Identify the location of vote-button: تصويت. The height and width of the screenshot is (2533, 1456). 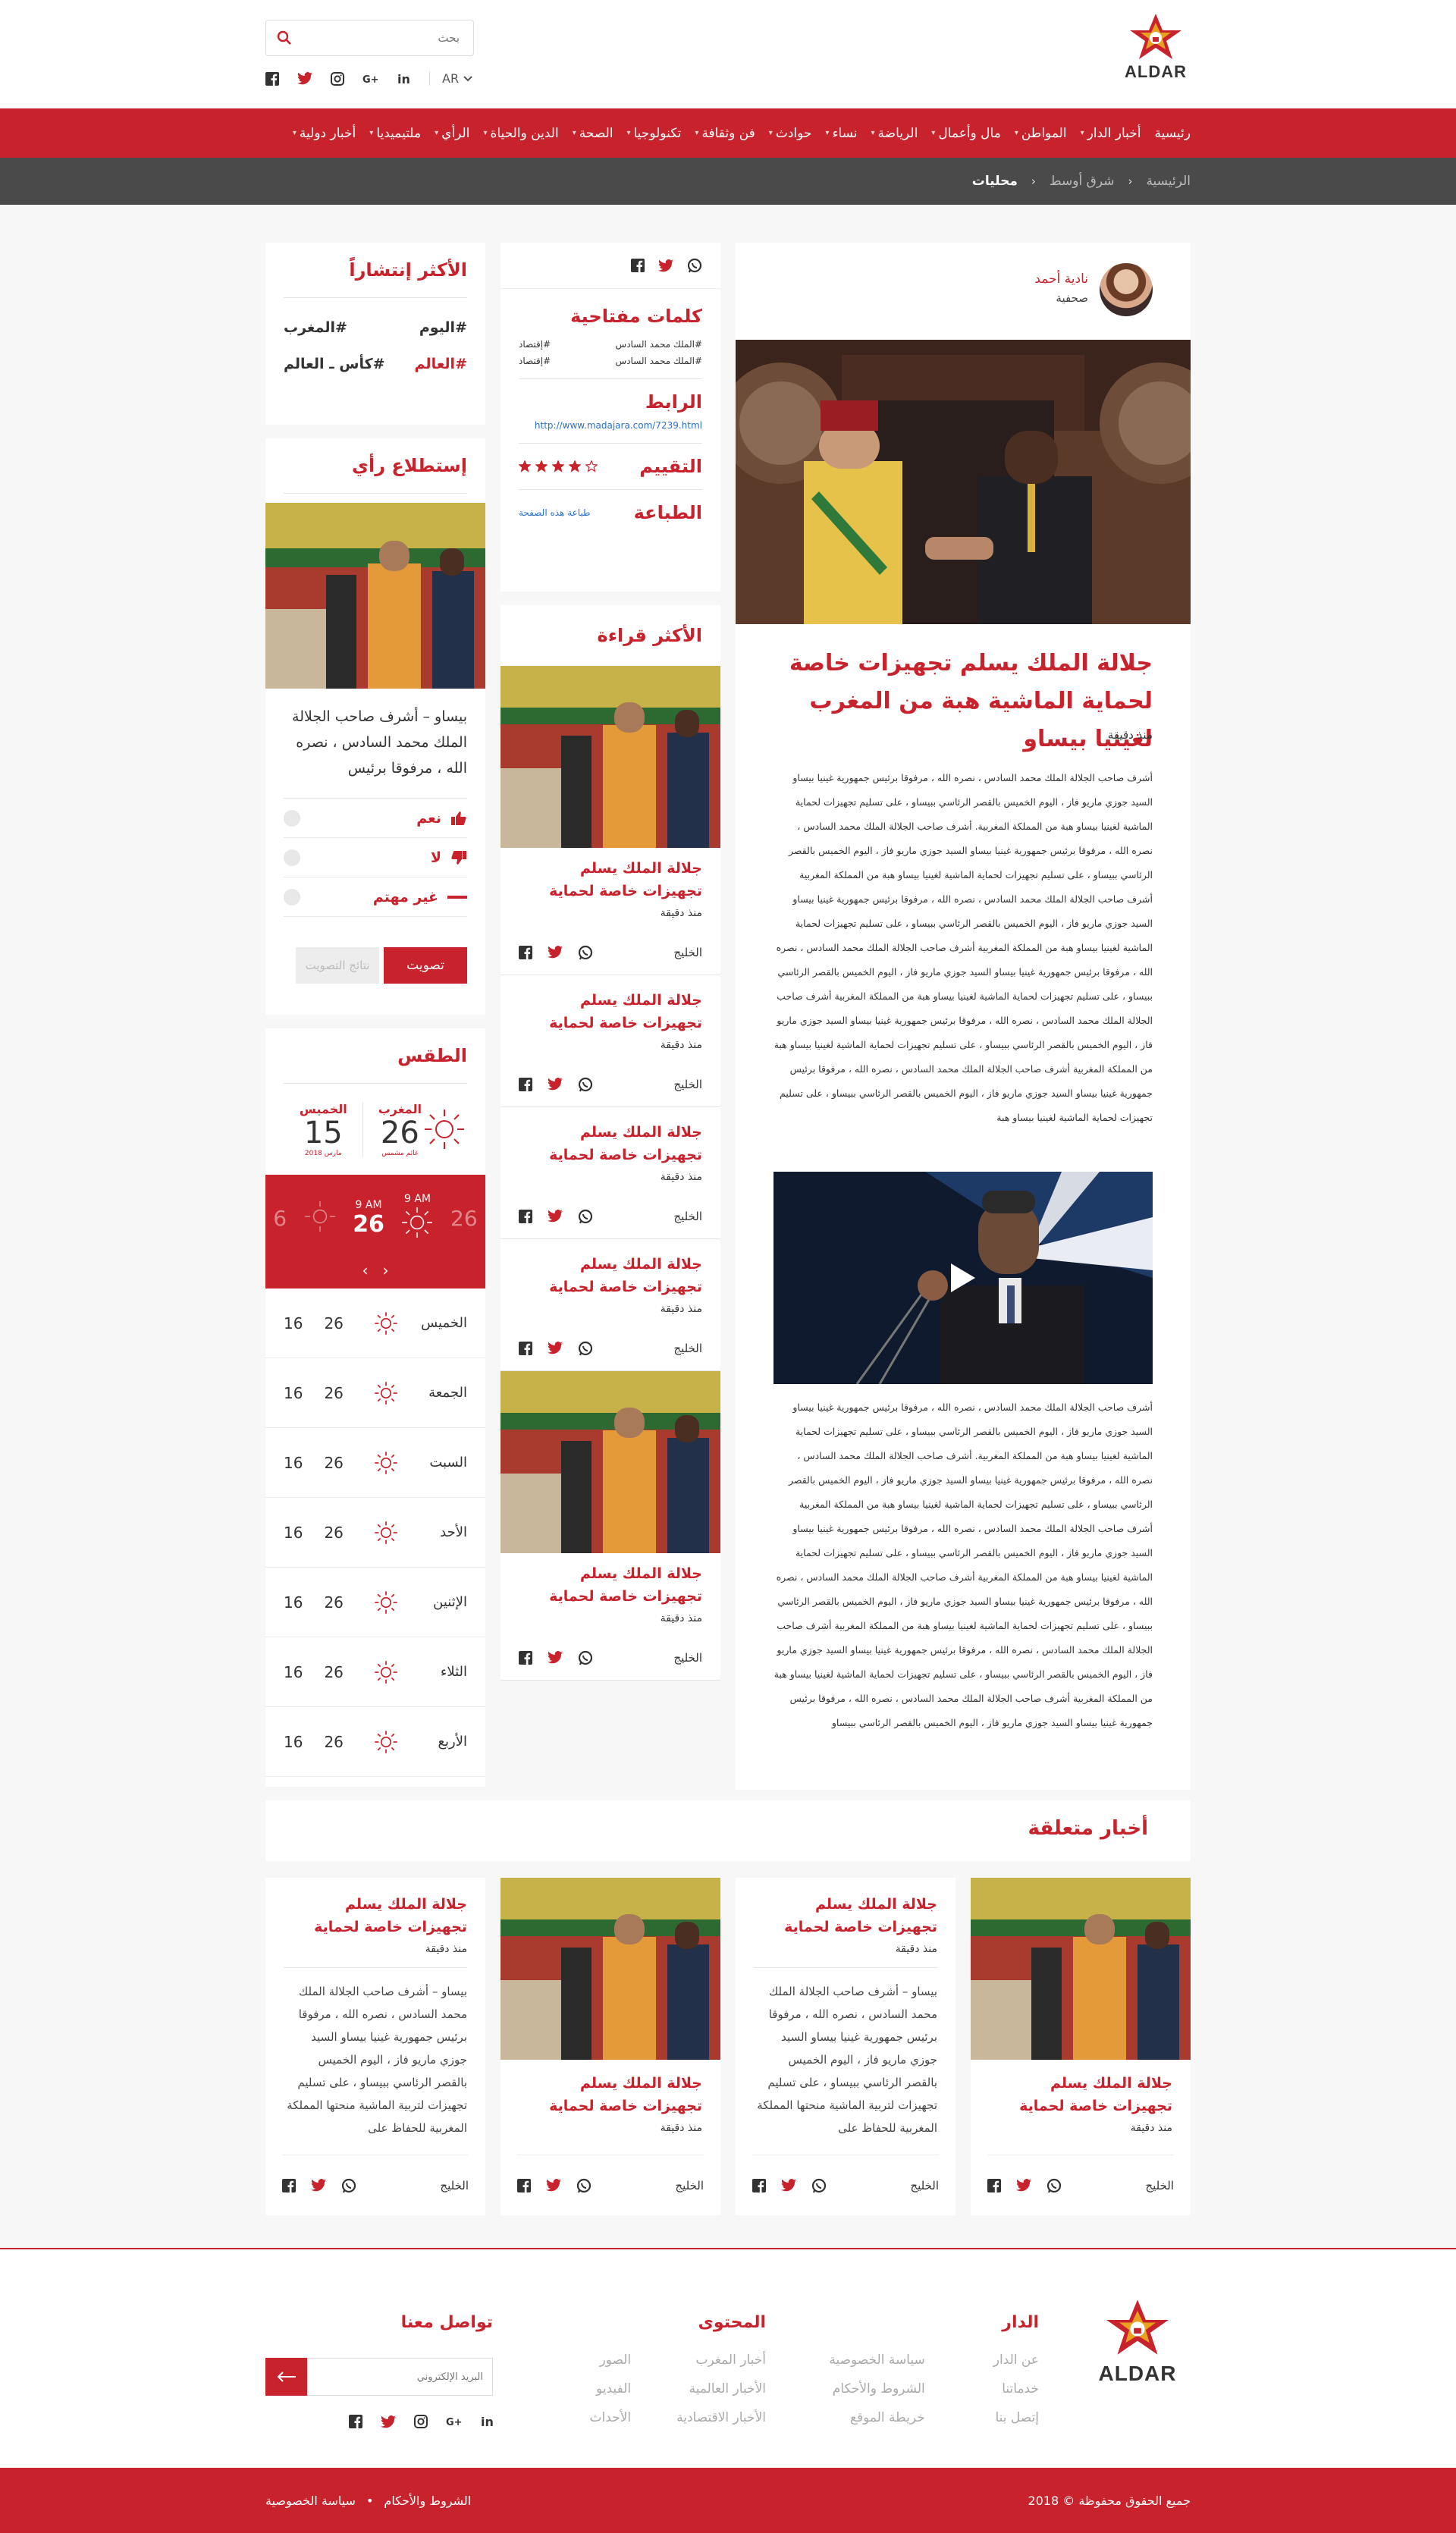
(425, 965).